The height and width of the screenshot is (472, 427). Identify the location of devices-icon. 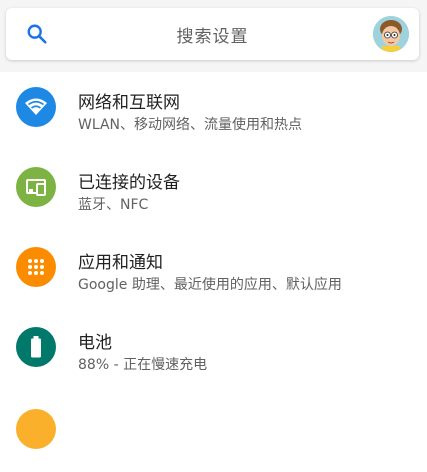
(36, 187).